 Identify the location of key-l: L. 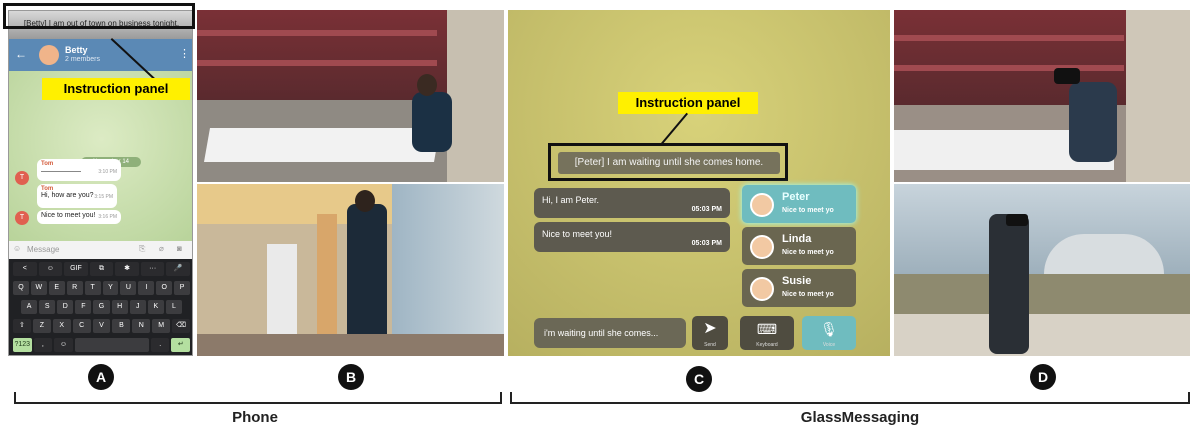
(173, 307).